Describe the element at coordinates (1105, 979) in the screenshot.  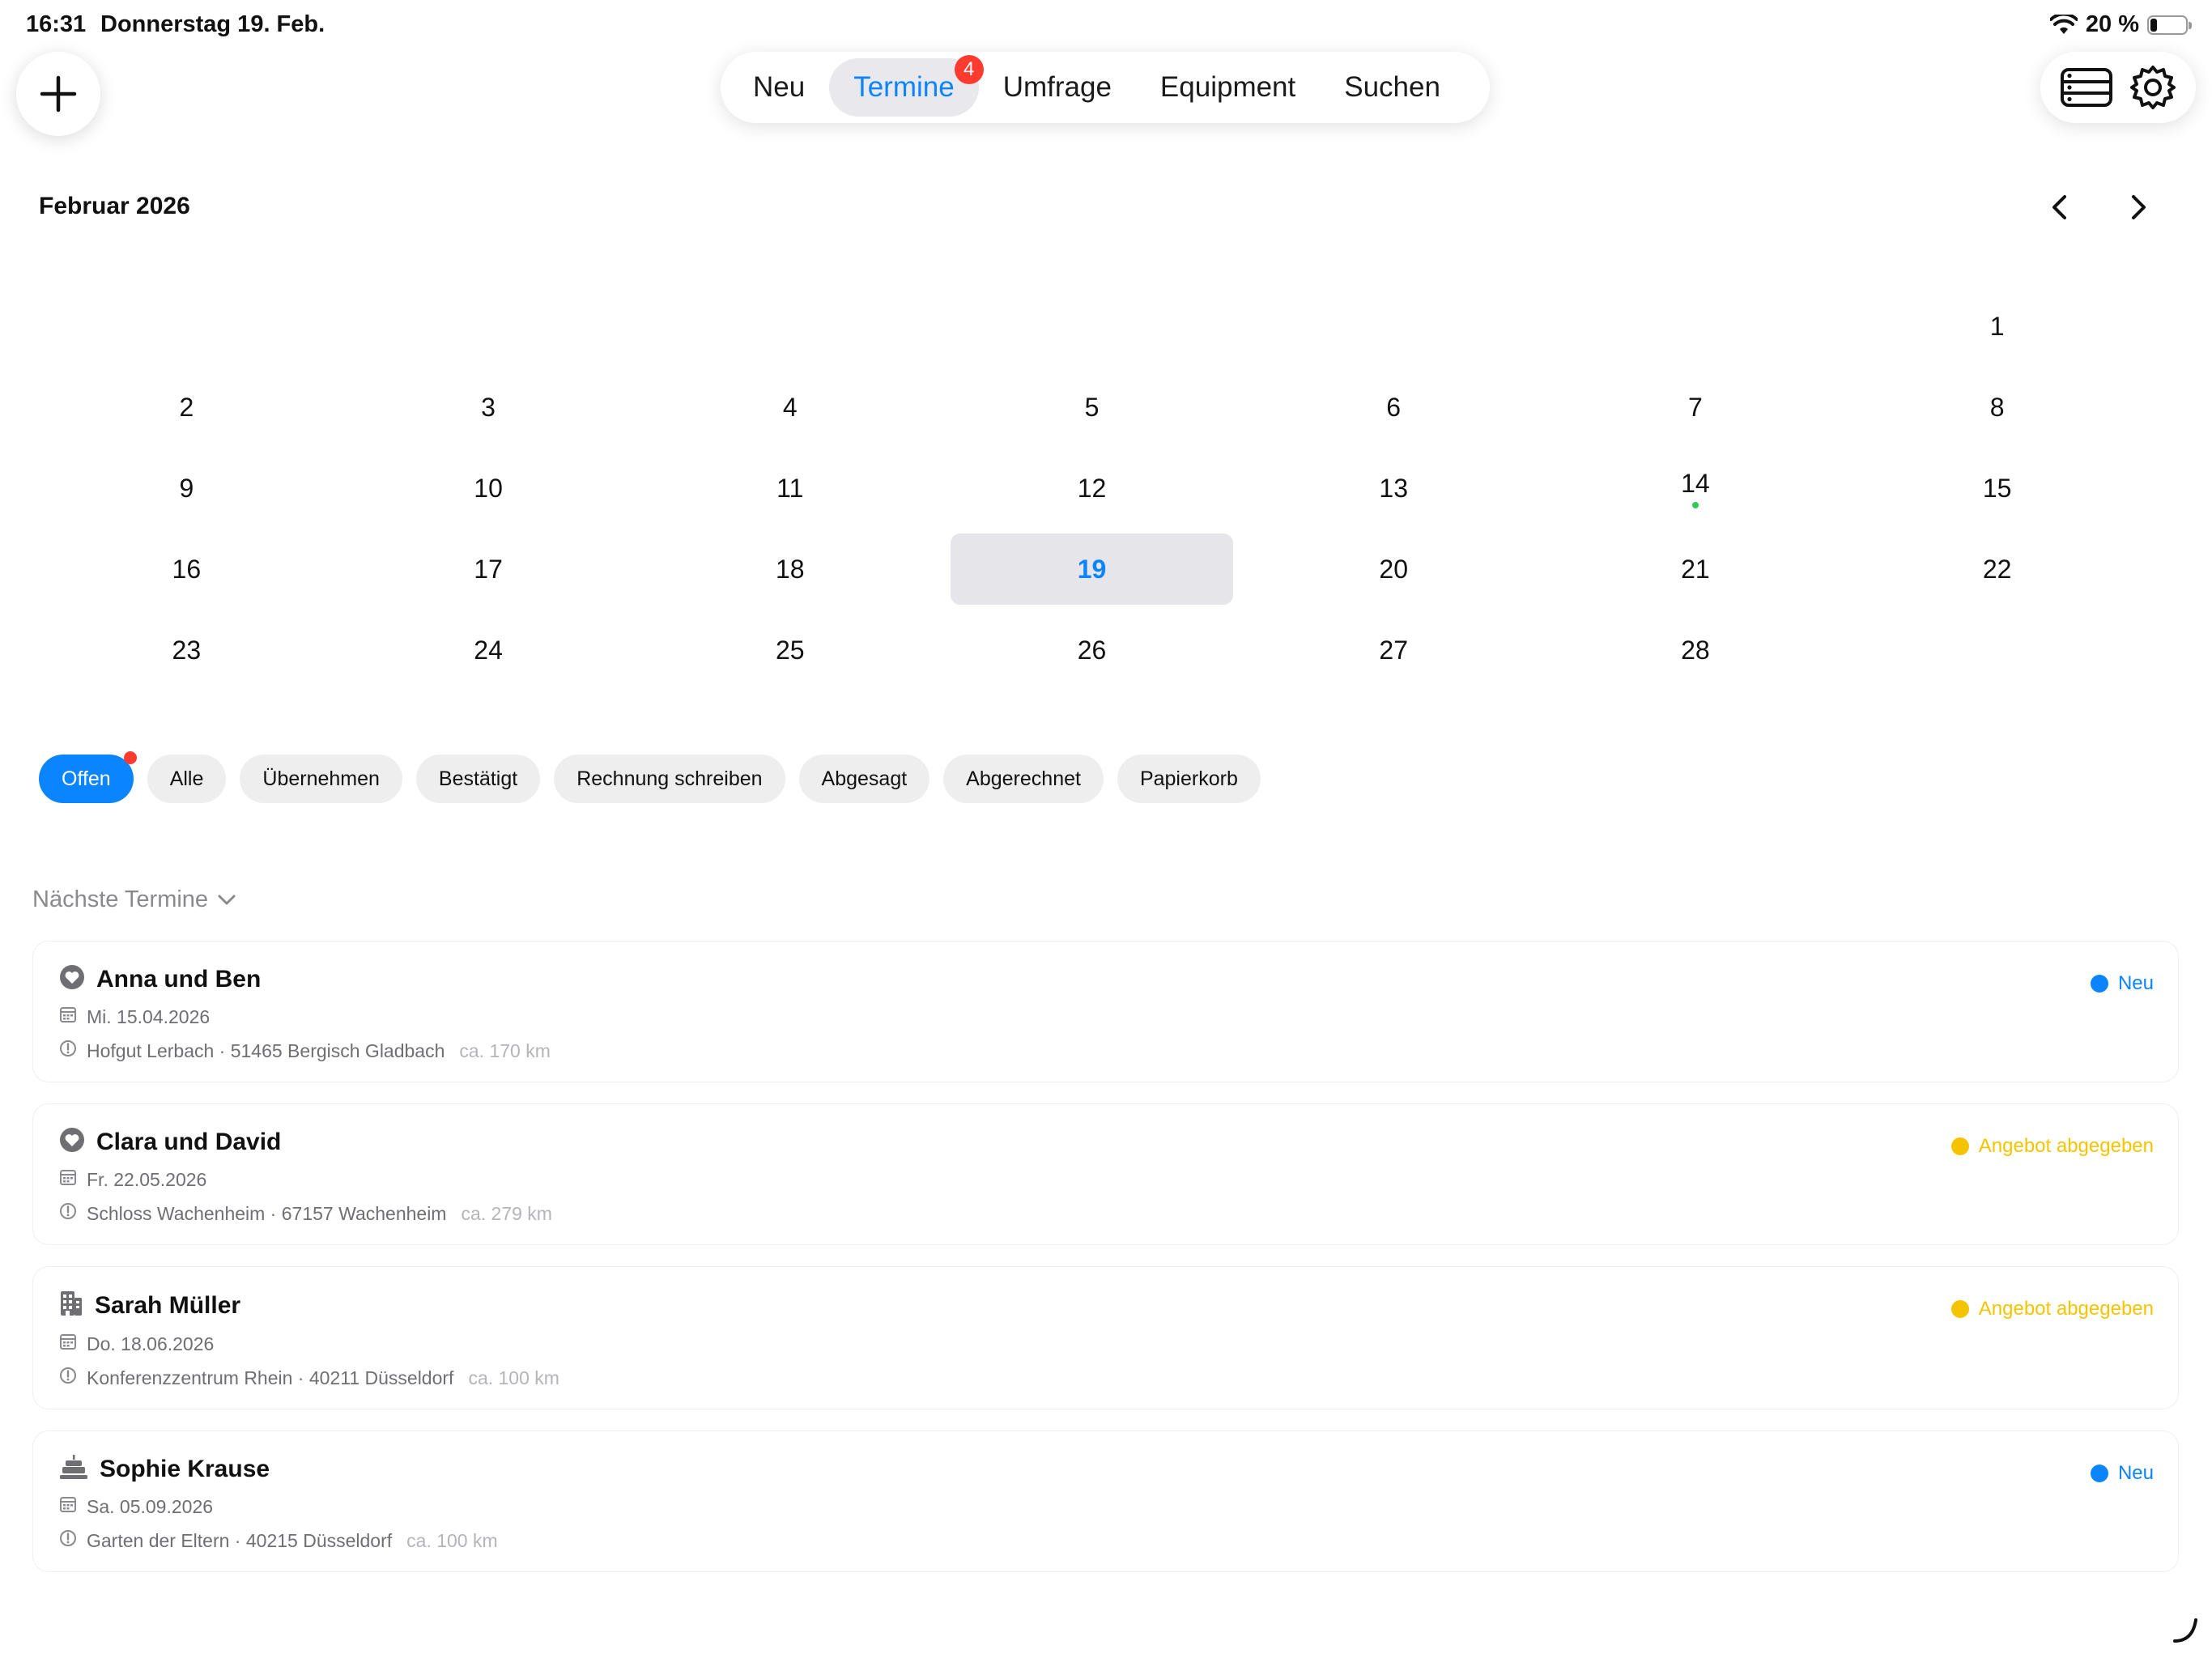
I see `card-title-row: Anna und Ben` at that location.